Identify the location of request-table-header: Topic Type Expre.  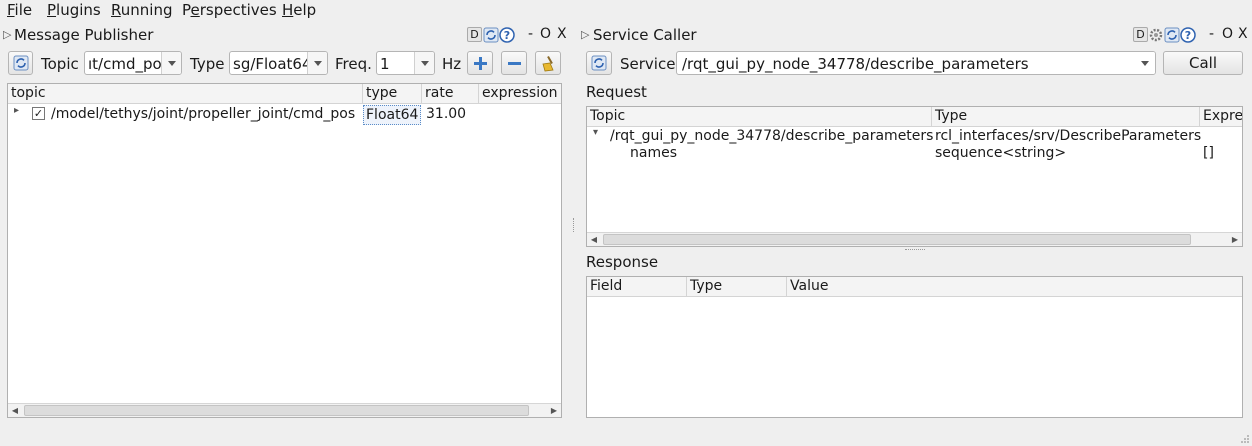
(914, 117).